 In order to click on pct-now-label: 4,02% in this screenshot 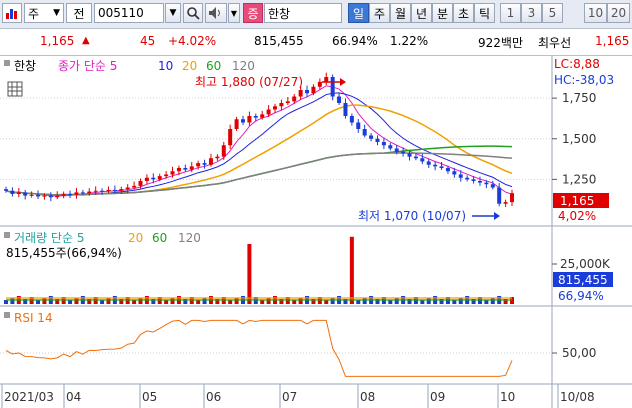, I will do `click(577, 216)`.